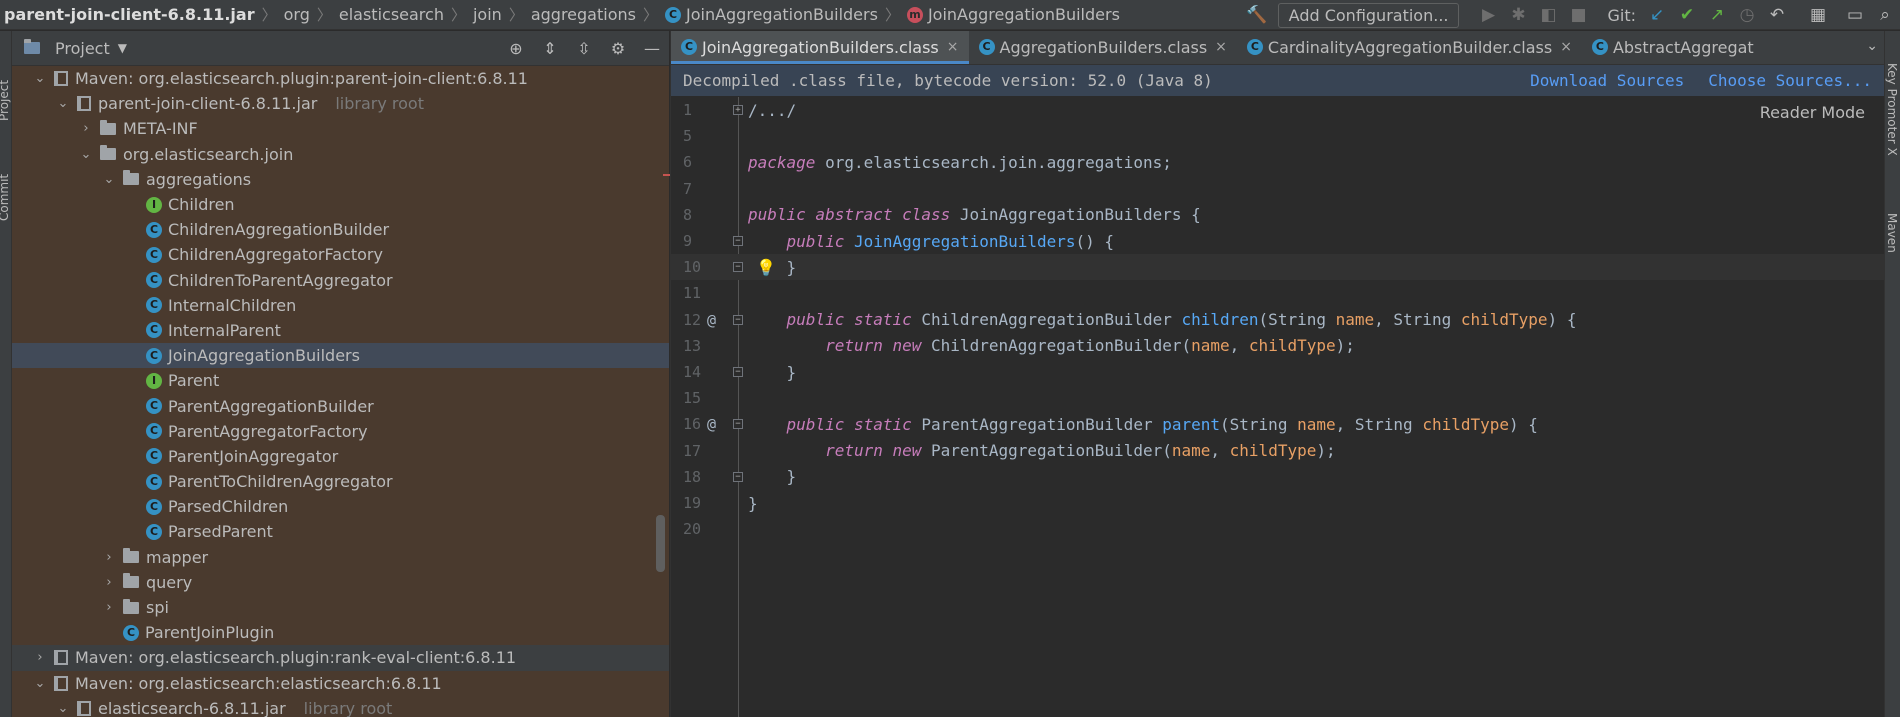 The height and width of the screenshot is (717, 1900). I want to click on tree-item: › spi, so click(340, 607).